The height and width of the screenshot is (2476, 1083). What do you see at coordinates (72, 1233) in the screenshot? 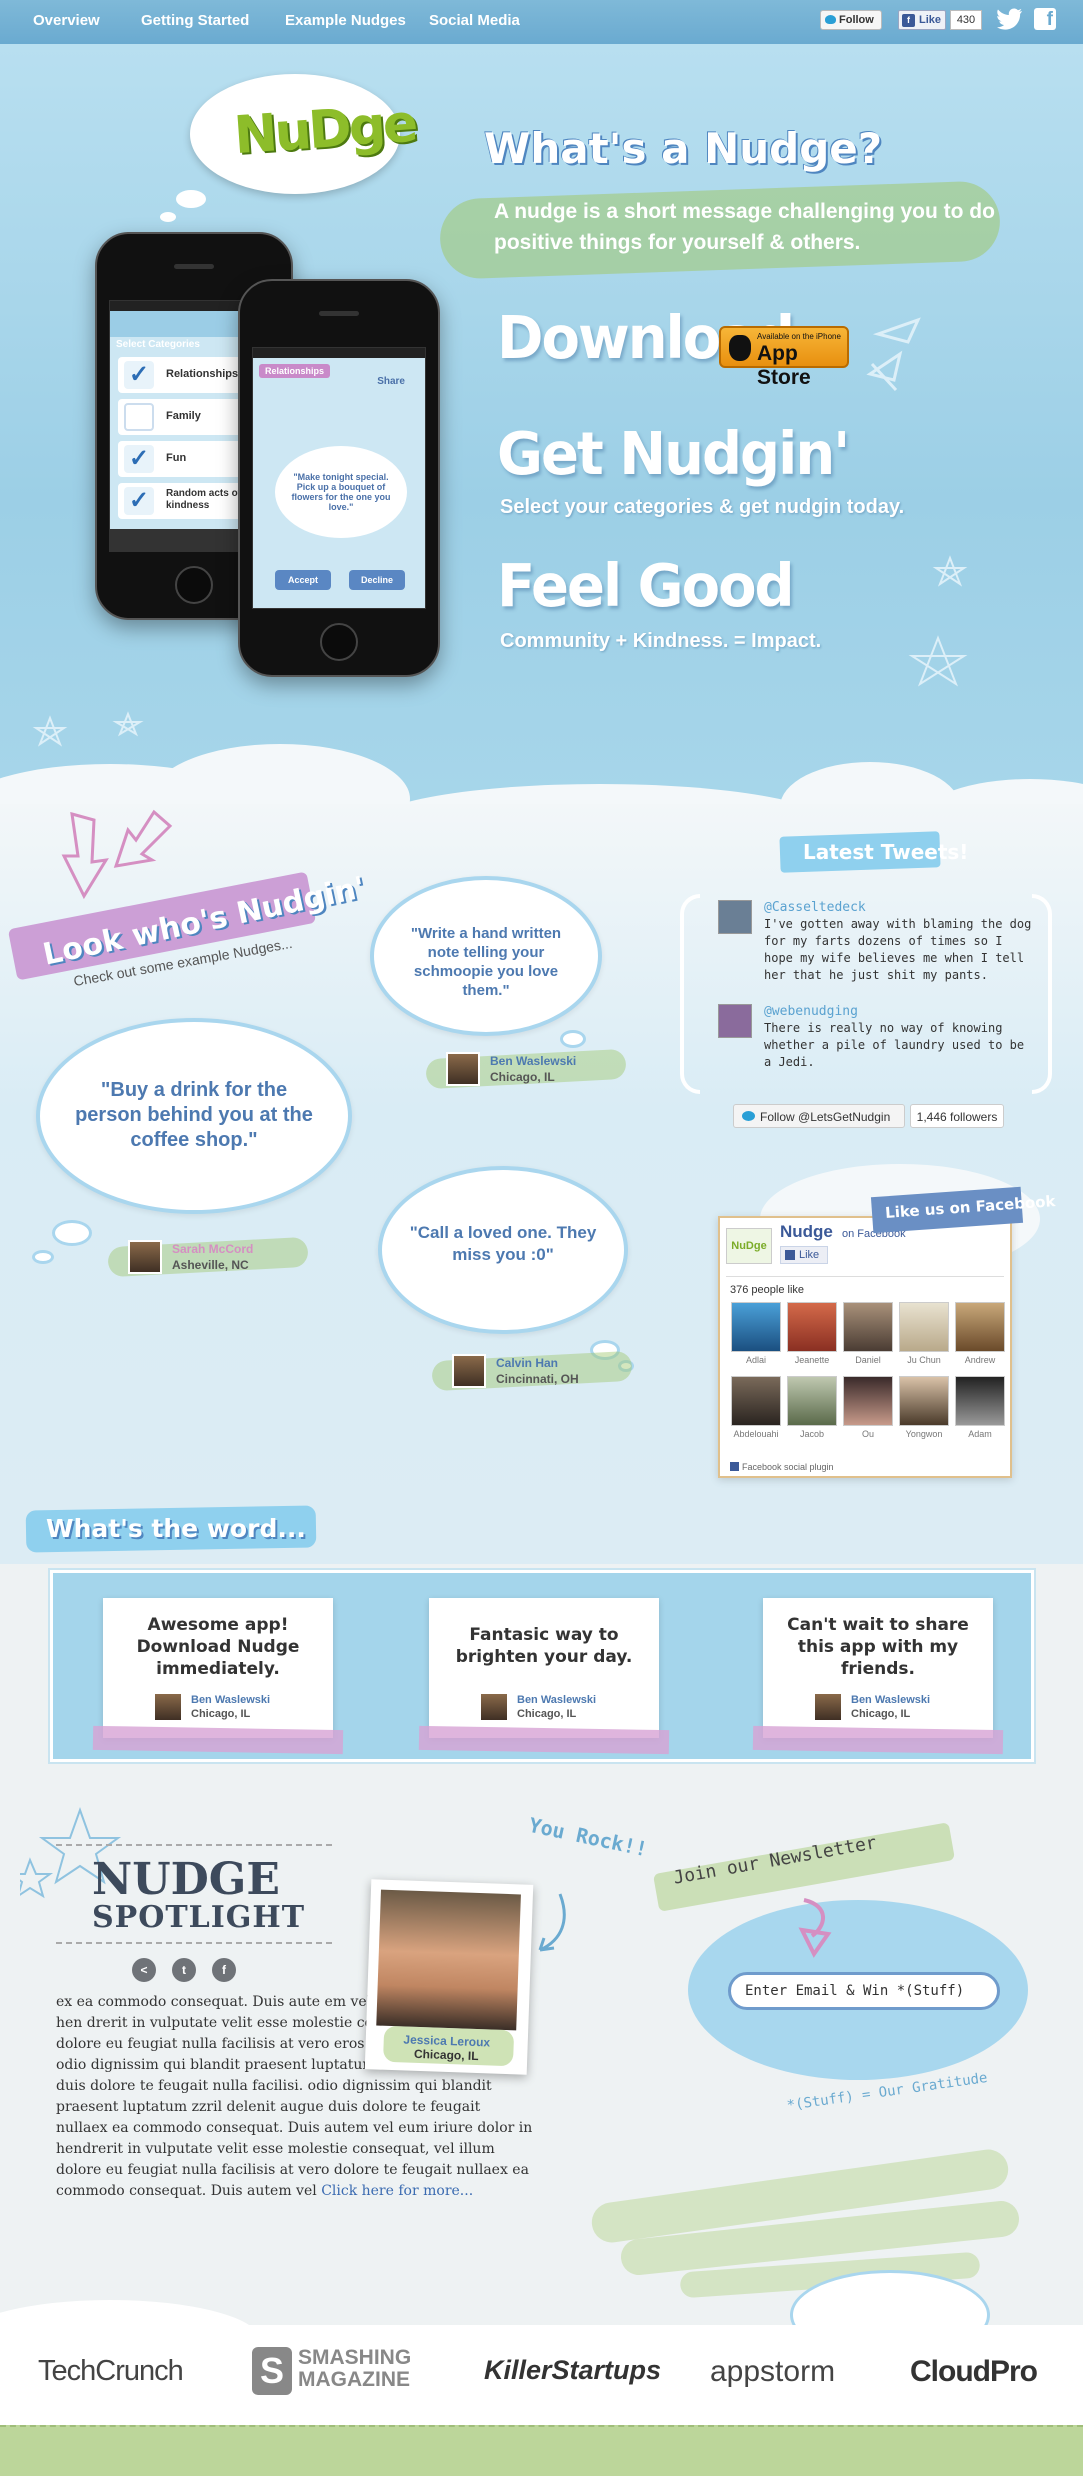
I see `thought-bubble` at bounding box center [72, 1233].